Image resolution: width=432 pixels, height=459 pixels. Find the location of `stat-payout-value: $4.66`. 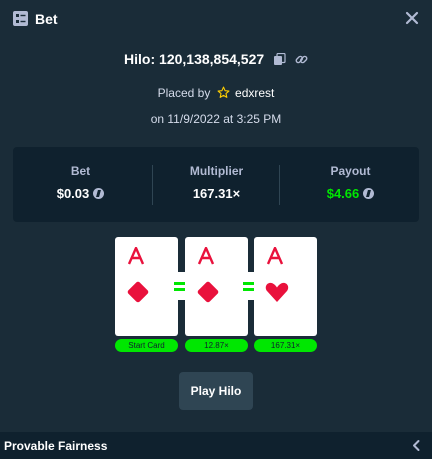

stat-payout-value: $4.66 is located at coordinates (343, 193).